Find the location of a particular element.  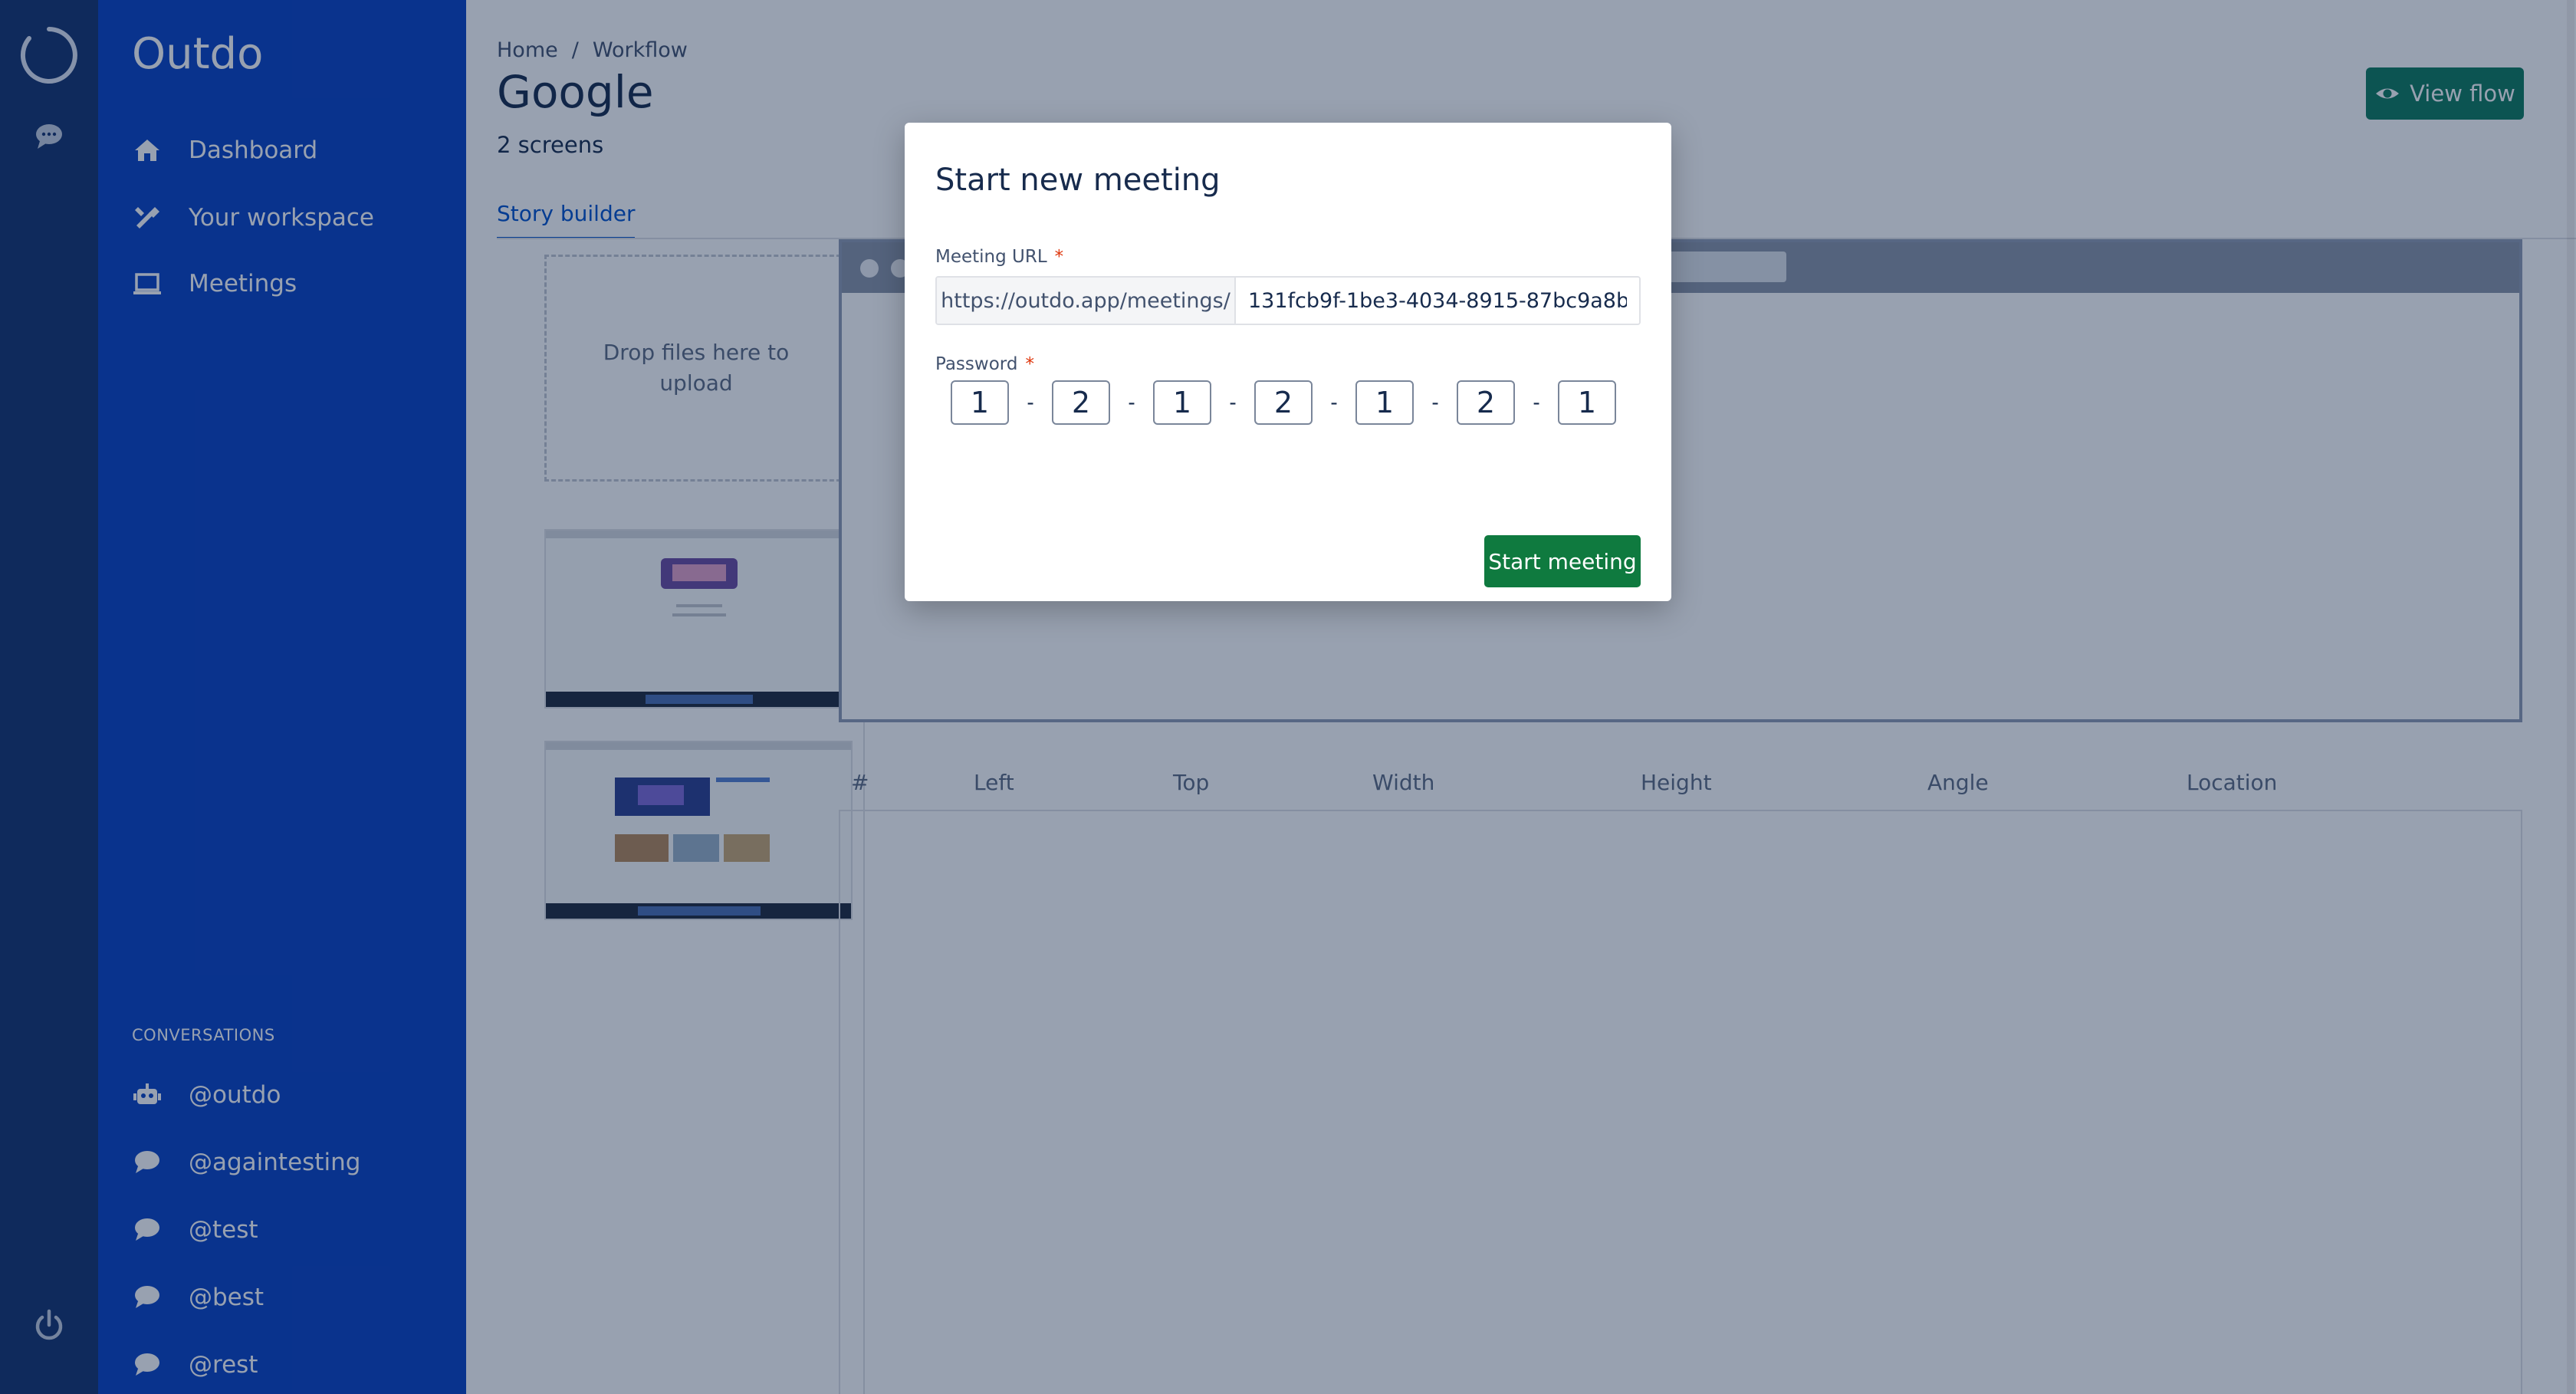

meeting-url-field: https://outdo.app/meetings/ is located at coordinates (1288, 301).